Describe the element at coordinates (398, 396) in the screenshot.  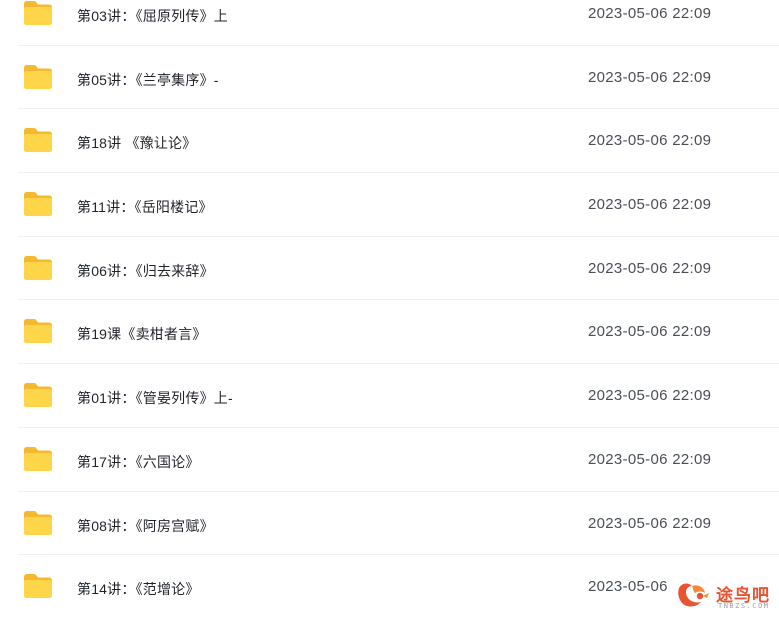
I see `list-item: 第01讲：《管晏列传》上- 2023-05-06 22:09` at that location.